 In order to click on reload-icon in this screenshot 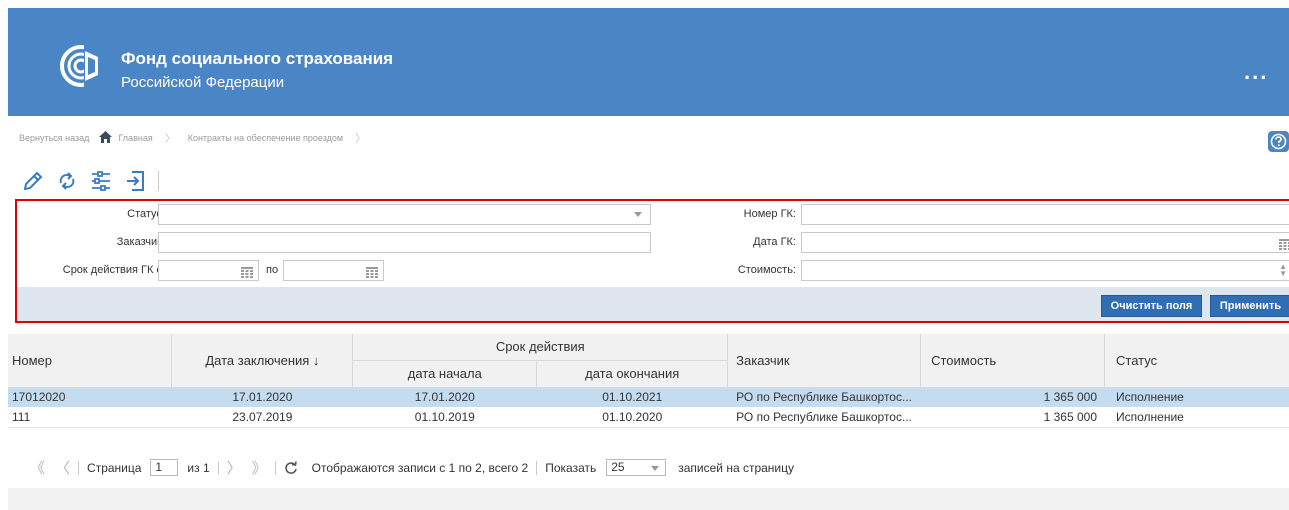, I will do `click(291, 467)`.